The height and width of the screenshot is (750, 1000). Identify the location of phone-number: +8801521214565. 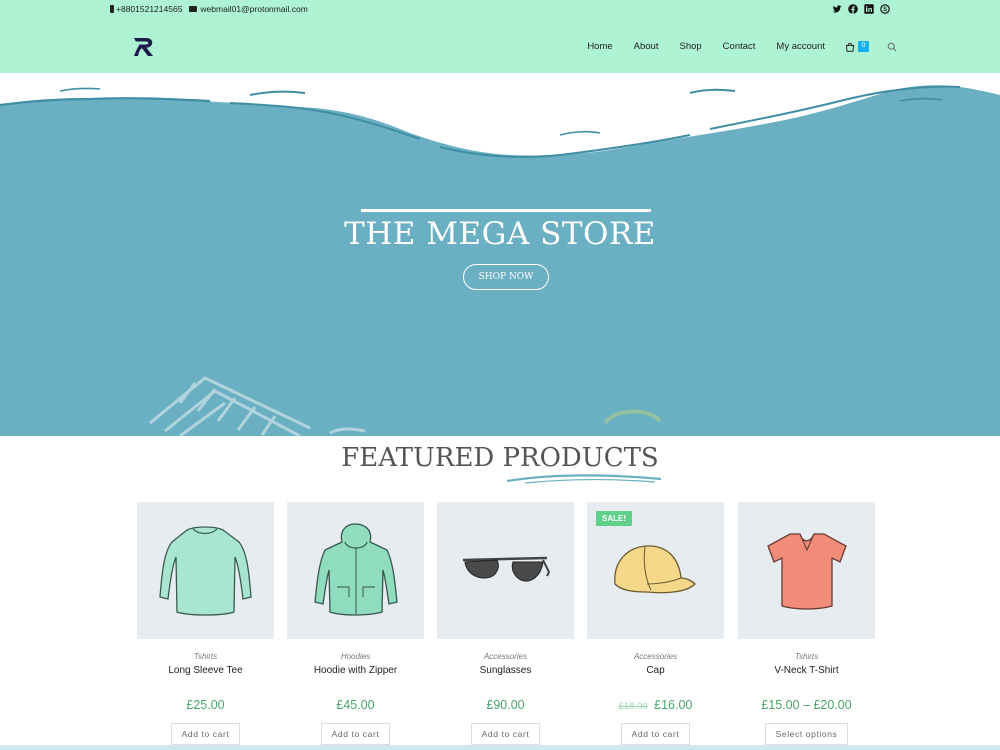
(149, 9).